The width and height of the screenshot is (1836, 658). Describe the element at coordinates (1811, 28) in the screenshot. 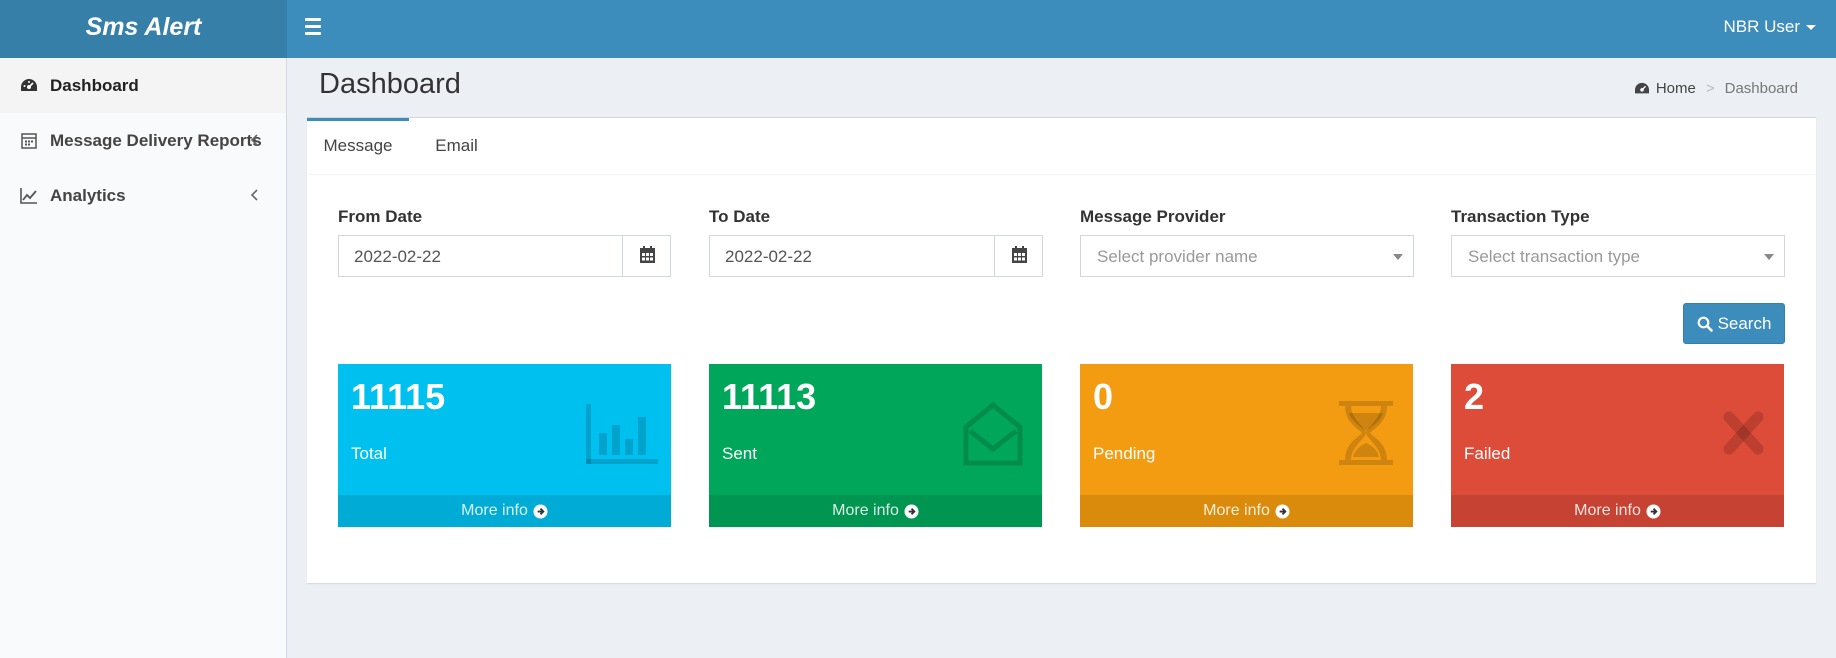

I see `caret-down-icon` at that location.